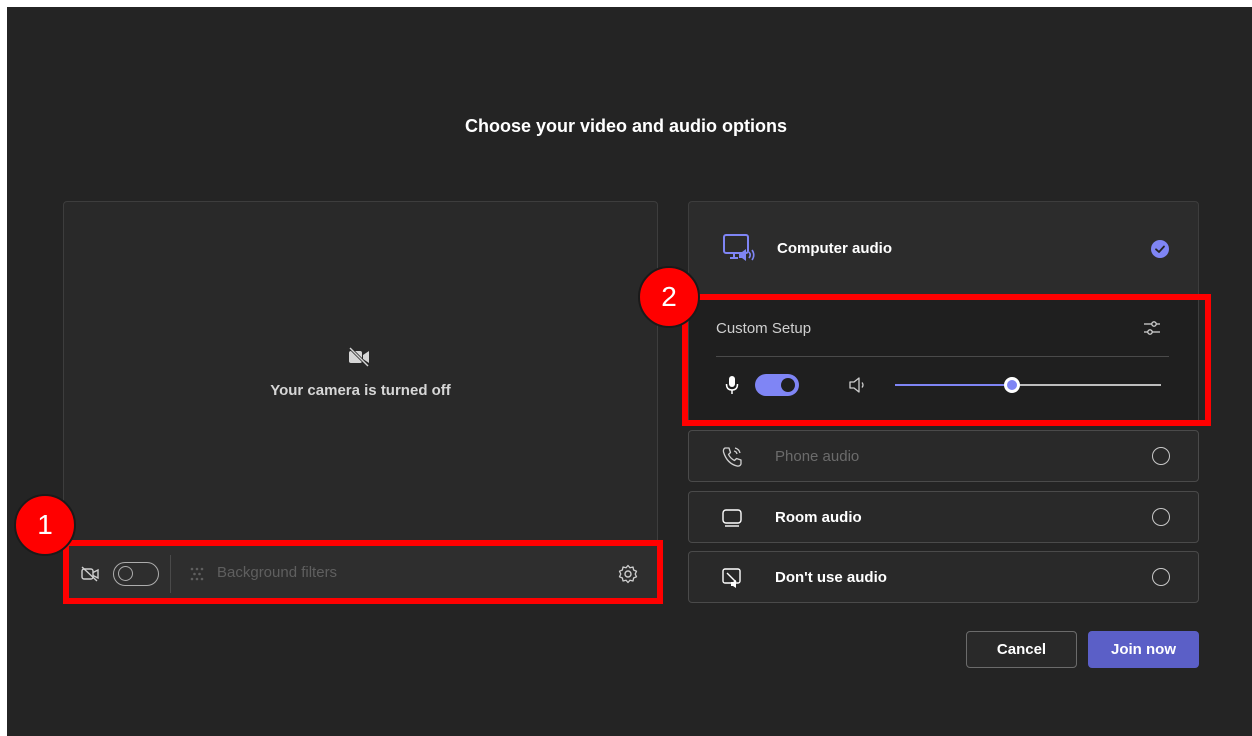 Image resolution: width=1252 pixels, height=736 pixels. I want to click on phone-icon, so click(732, 457).